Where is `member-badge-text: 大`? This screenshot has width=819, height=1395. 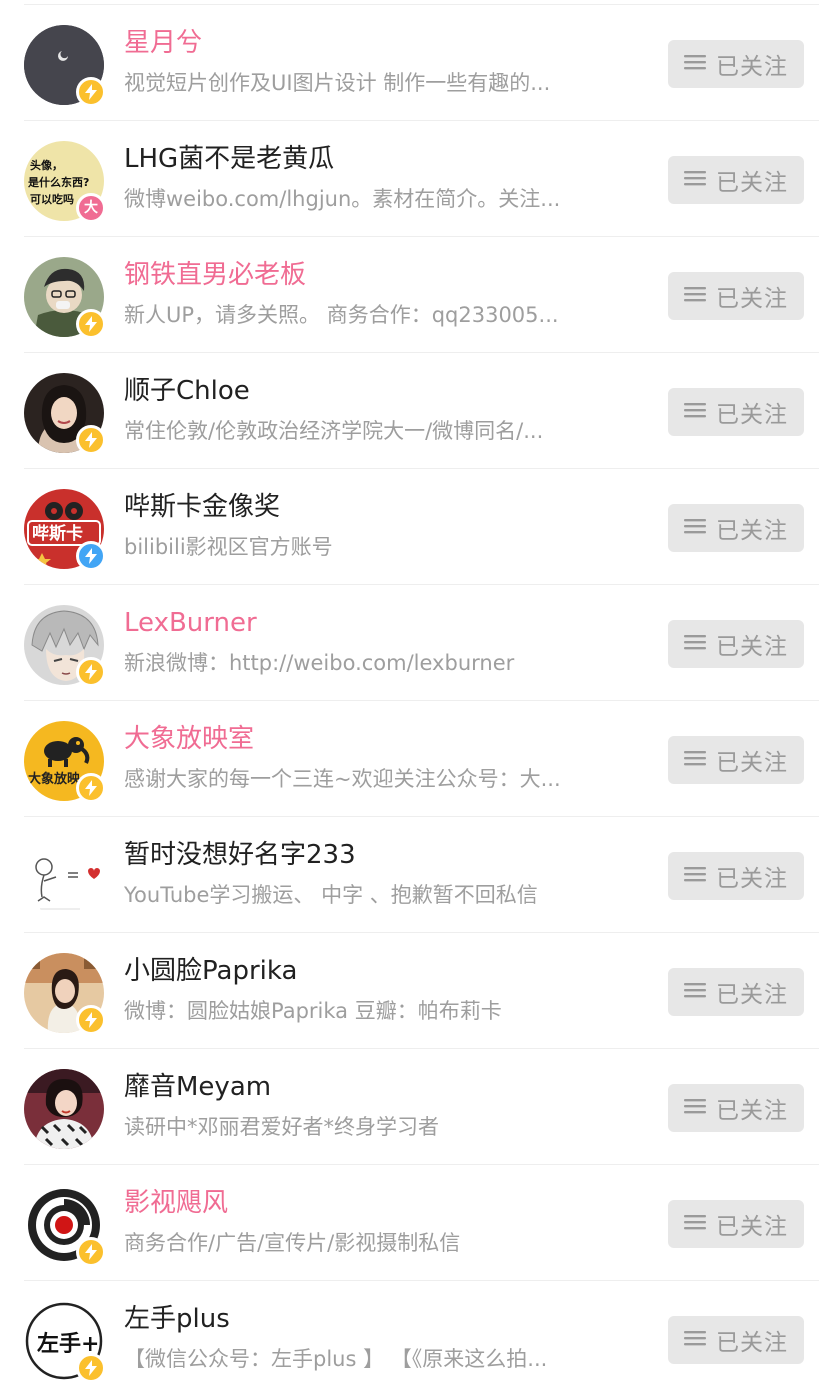
member-badge-text: 大 is located at coordinates (91, 208).